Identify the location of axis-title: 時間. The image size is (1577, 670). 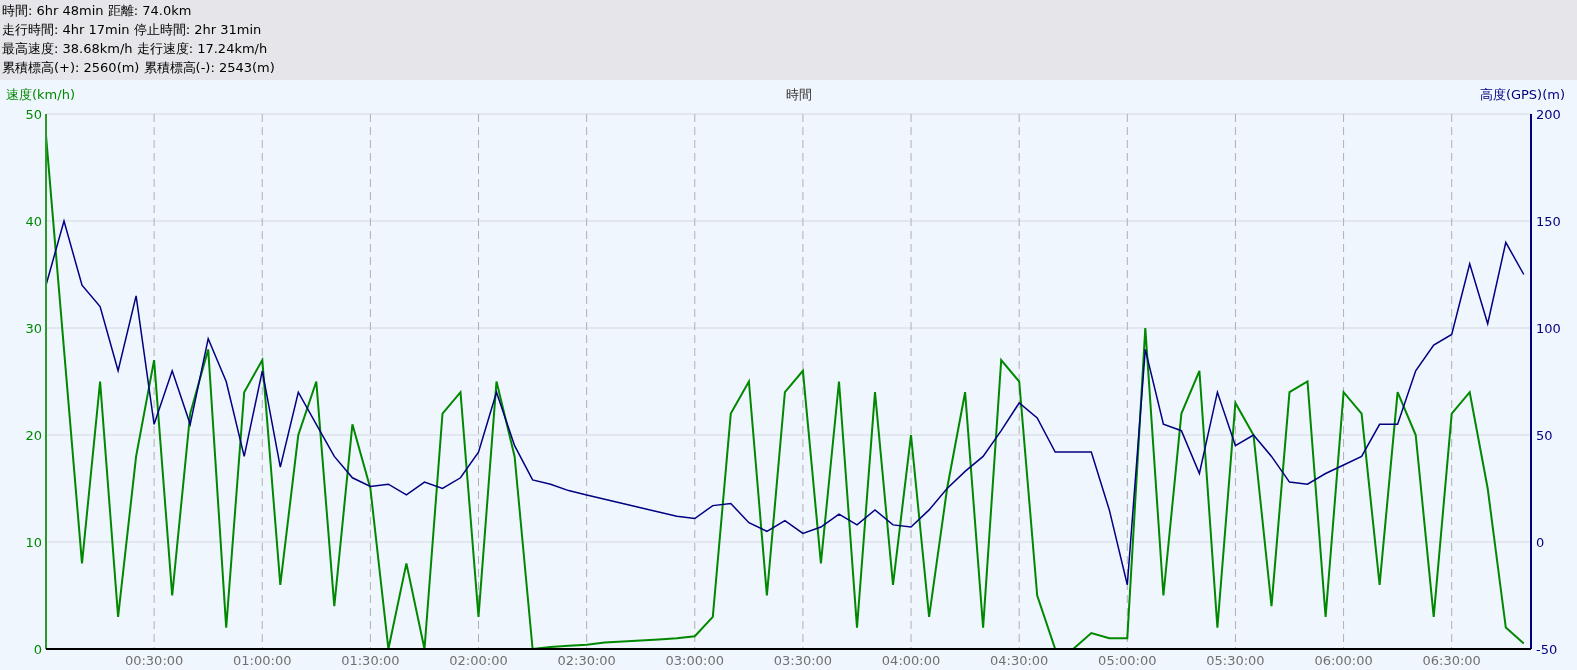
(798, 94).